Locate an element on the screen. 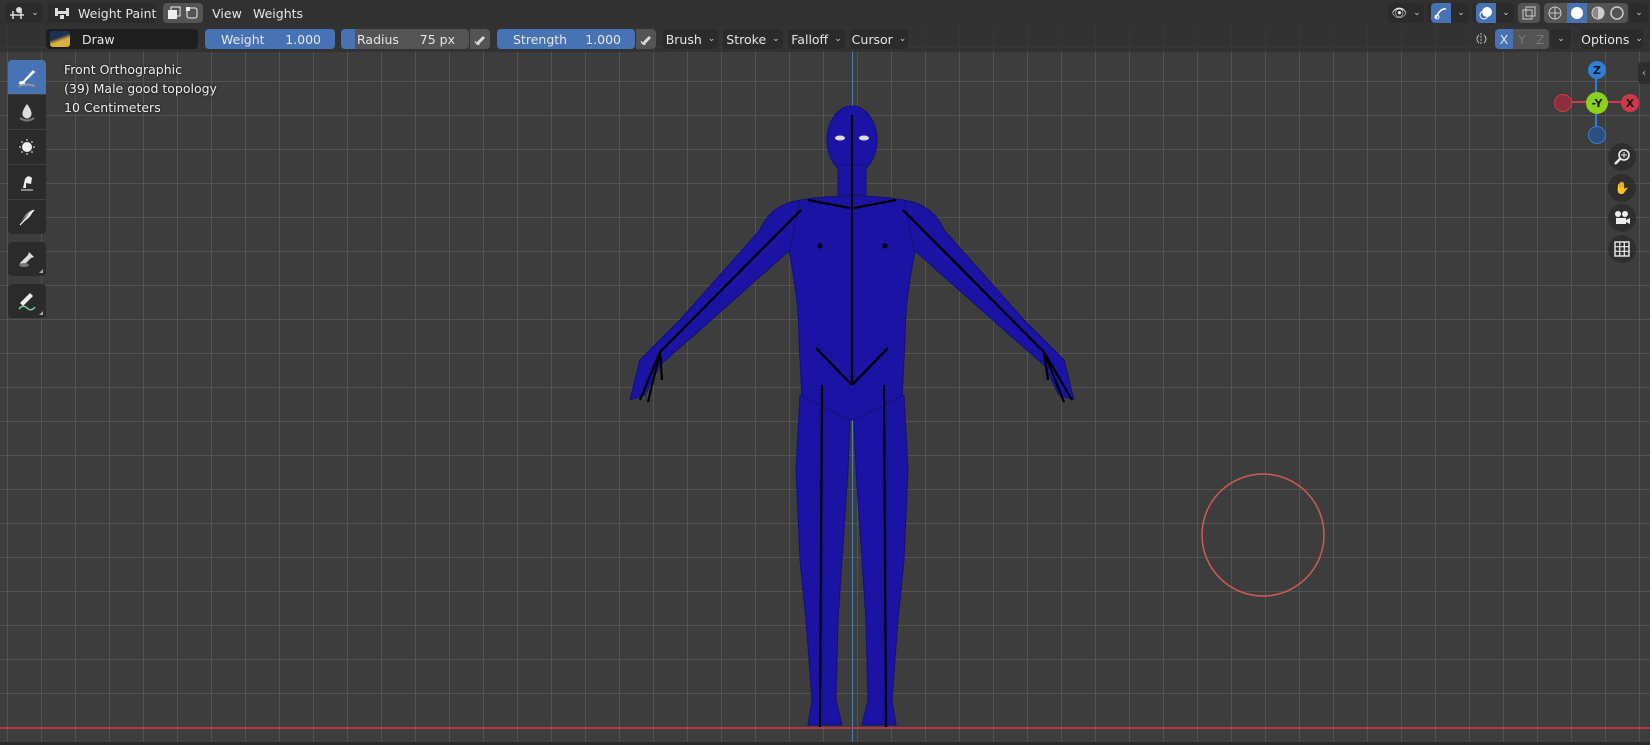 Image resolution: width=1650 pixels, height=745 pixels. radius-value: 75 px is located at coordinates (437, 39).